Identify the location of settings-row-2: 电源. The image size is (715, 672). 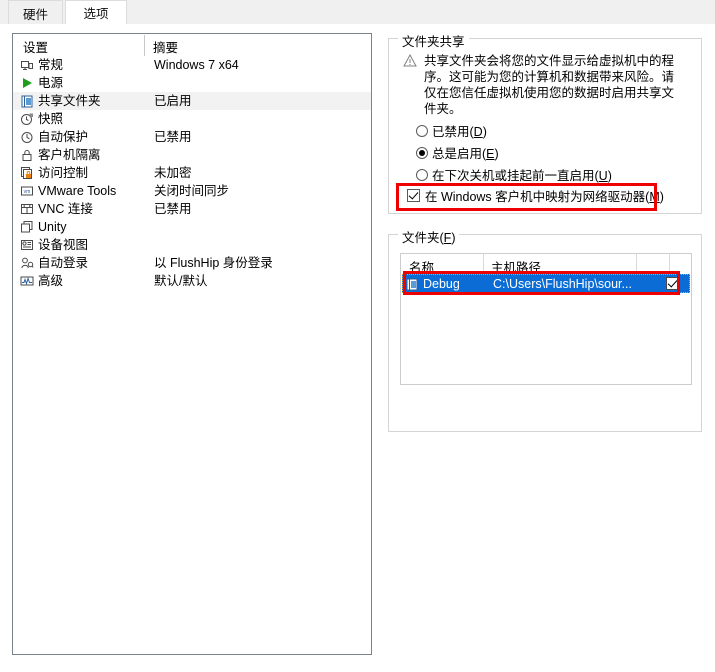
(192, 83).